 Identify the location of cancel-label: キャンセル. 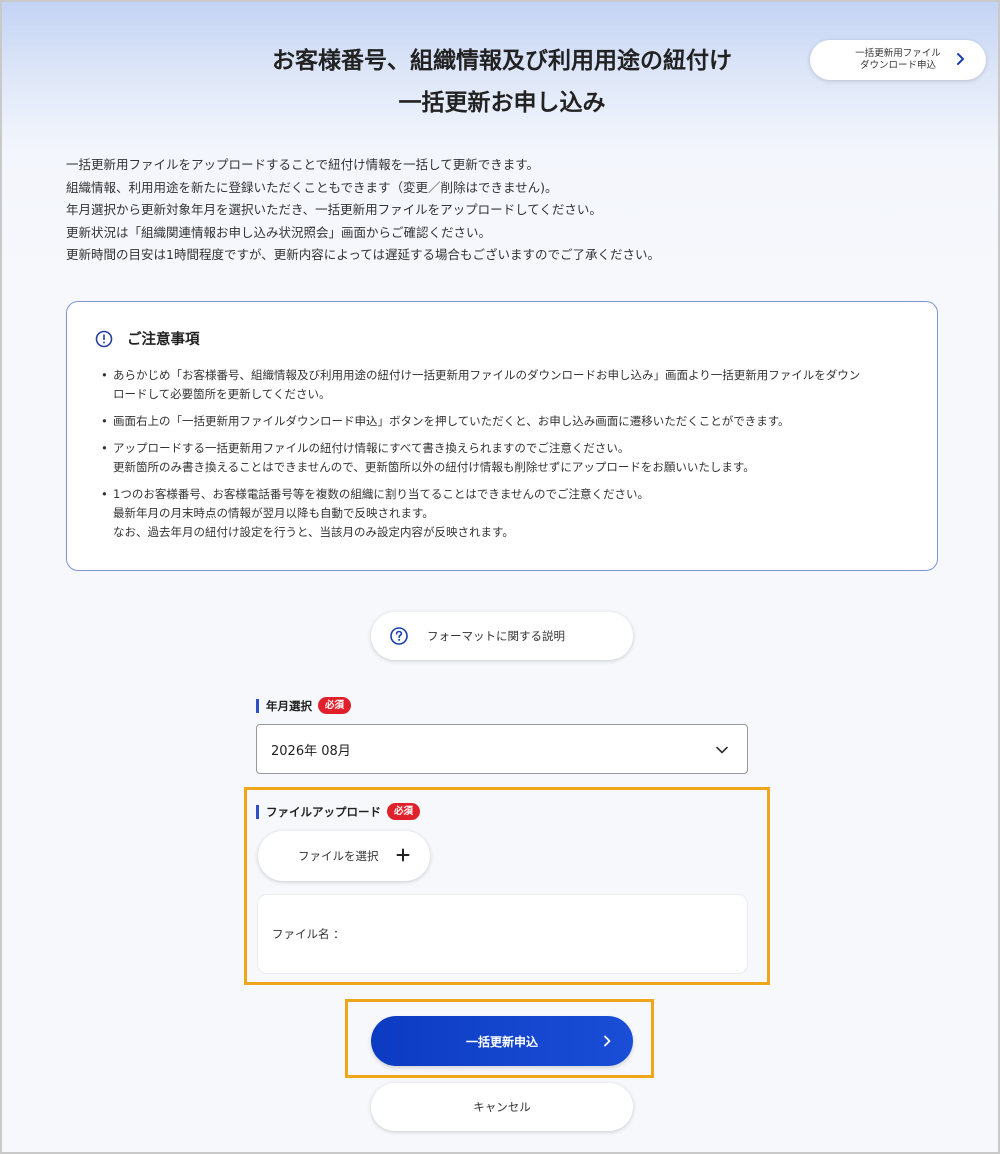
(502, 1107).